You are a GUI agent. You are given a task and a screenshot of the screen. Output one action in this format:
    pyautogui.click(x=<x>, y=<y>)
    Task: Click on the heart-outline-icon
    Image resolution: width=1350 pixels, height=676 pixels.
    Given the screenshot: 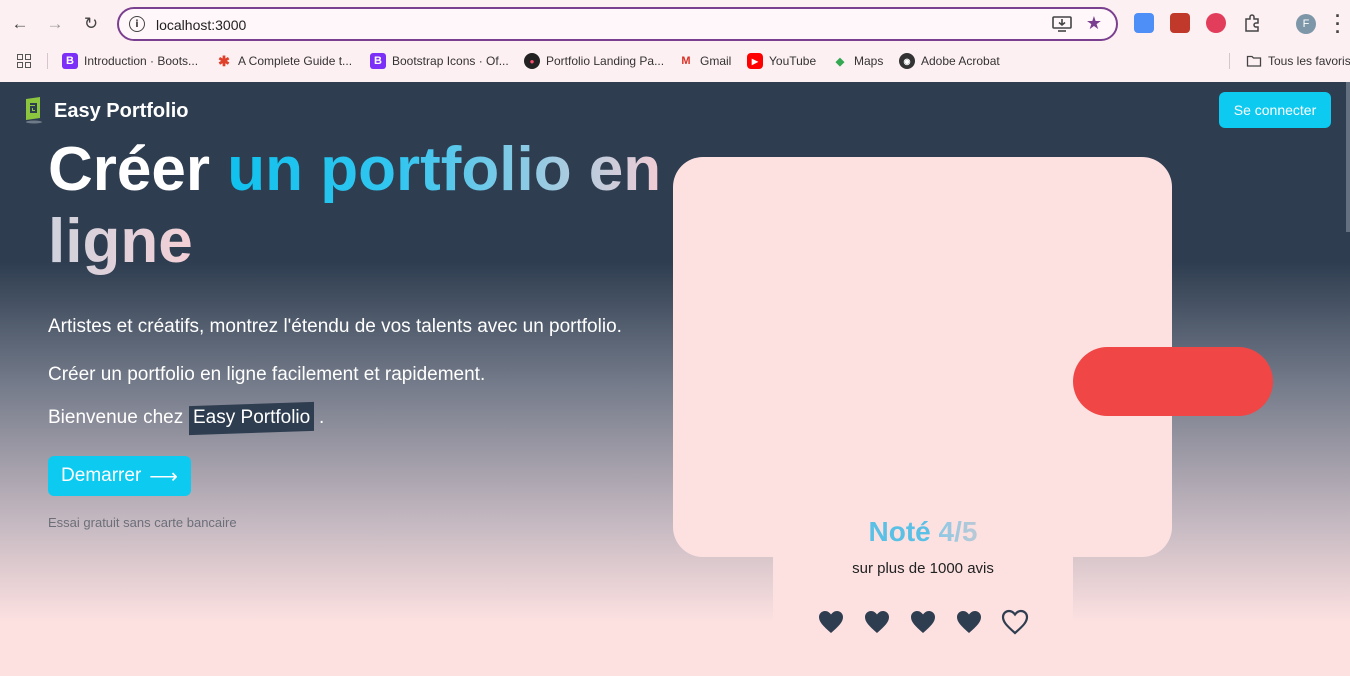 What is the action you would take?
    pyautogui.click(x=1015, y=622)
    